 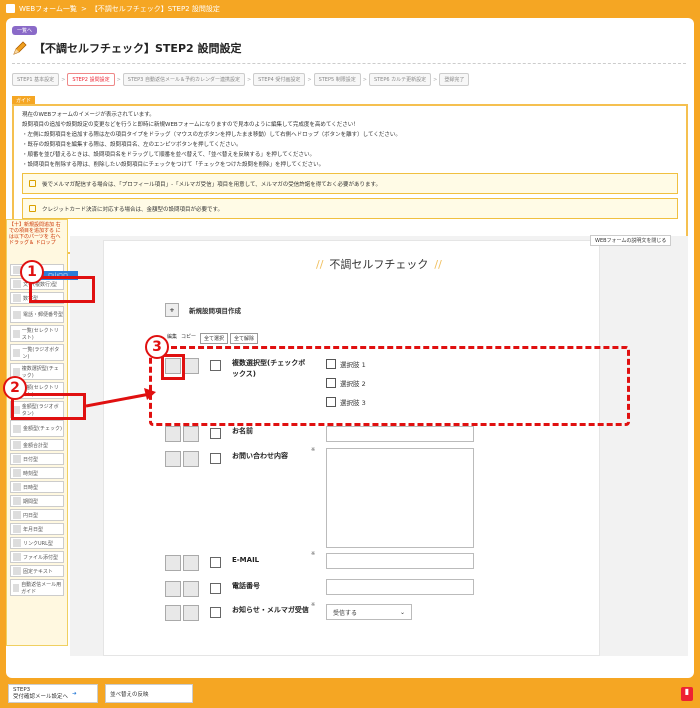 What do you see at coordinates (37, 571) in the screenshot?
I see `palette-item: 固定テキスト` at bounding box center [37, 571].